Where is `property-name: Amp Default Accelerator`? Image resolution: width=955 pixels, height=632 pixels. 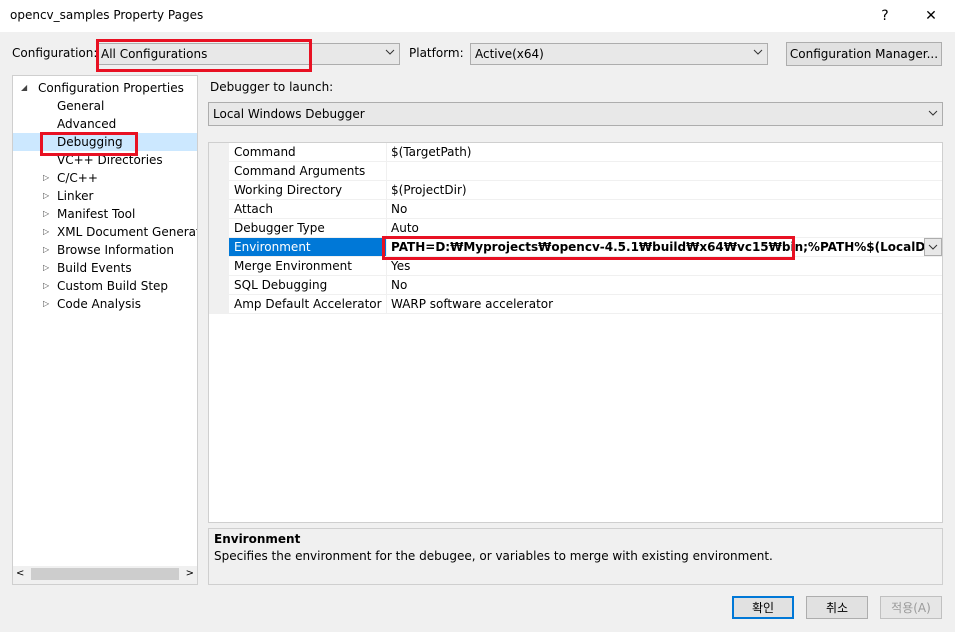
property-name: Amp Default Accelerator is located at coordinates (307, 304).